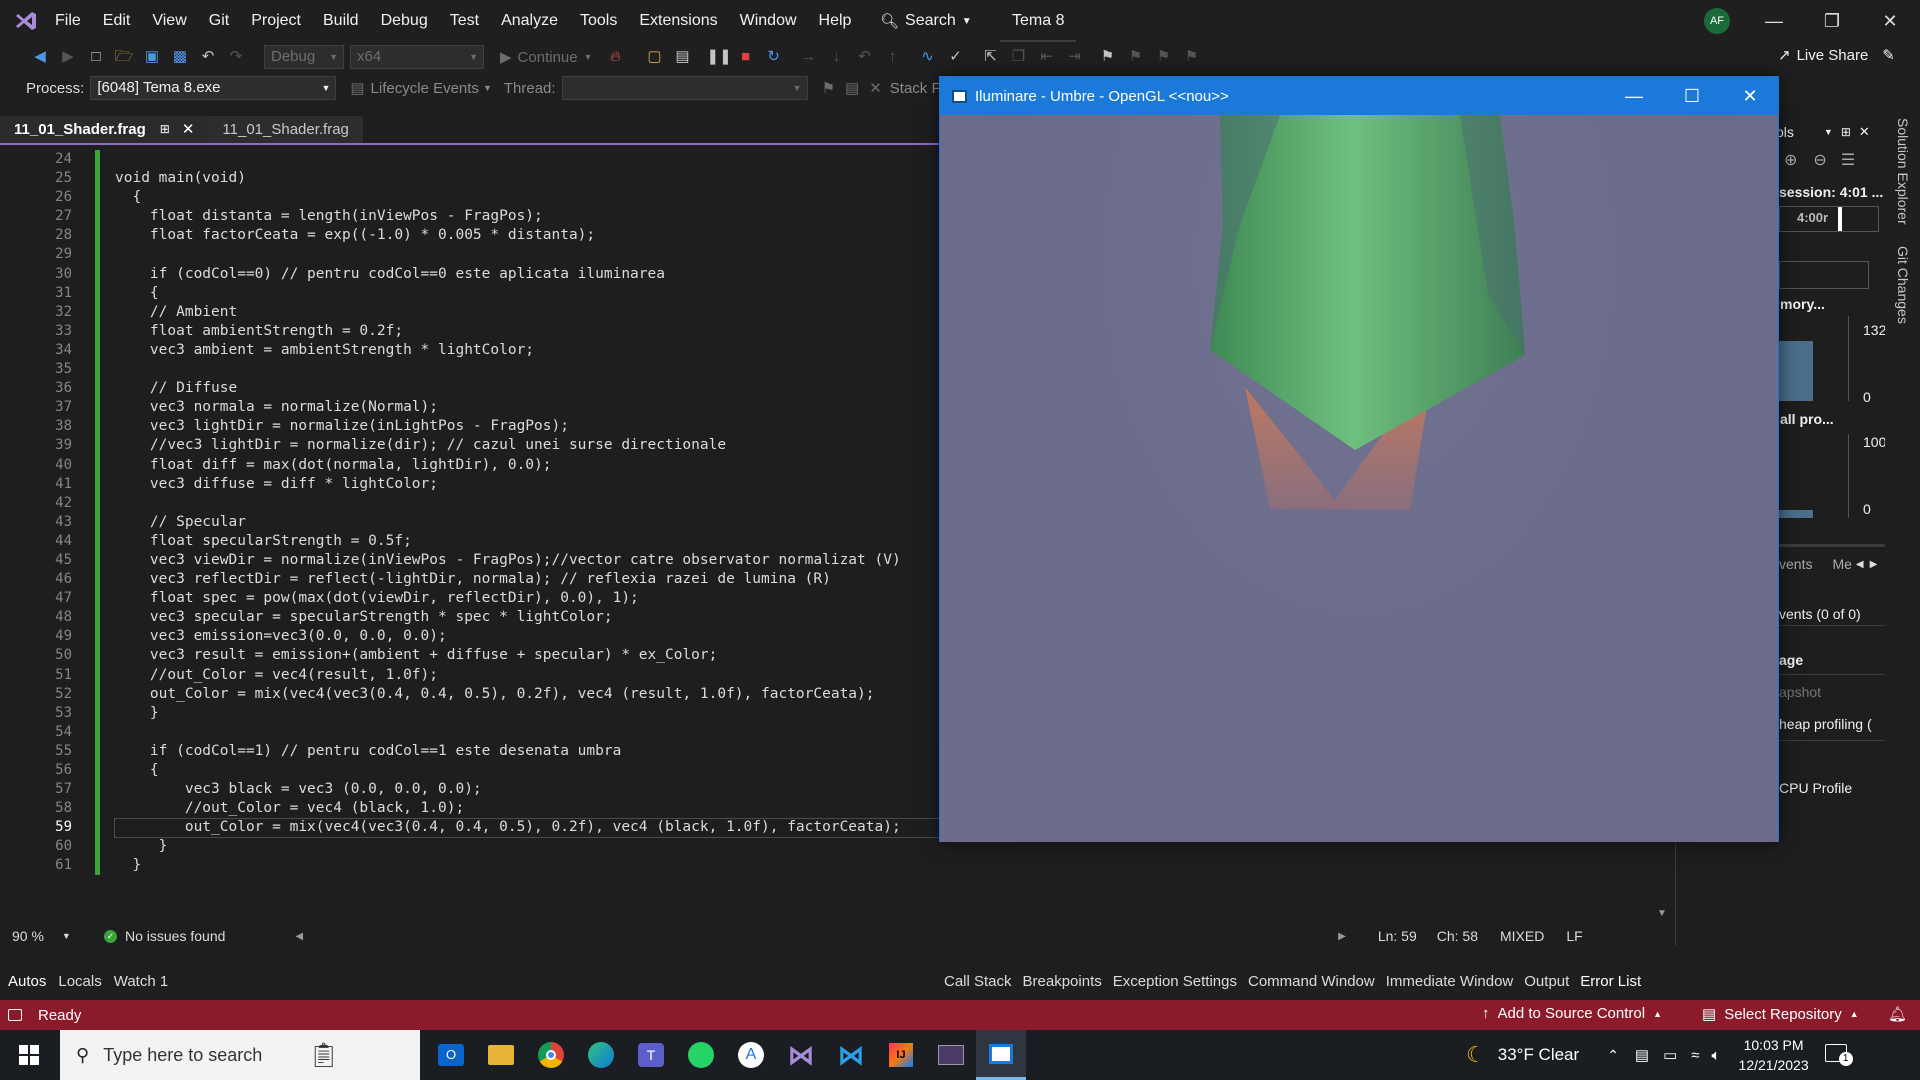 This screenshot has height=1080, width=1920. I want to click on diagnostics-icon: ∿, so click(928, 57).